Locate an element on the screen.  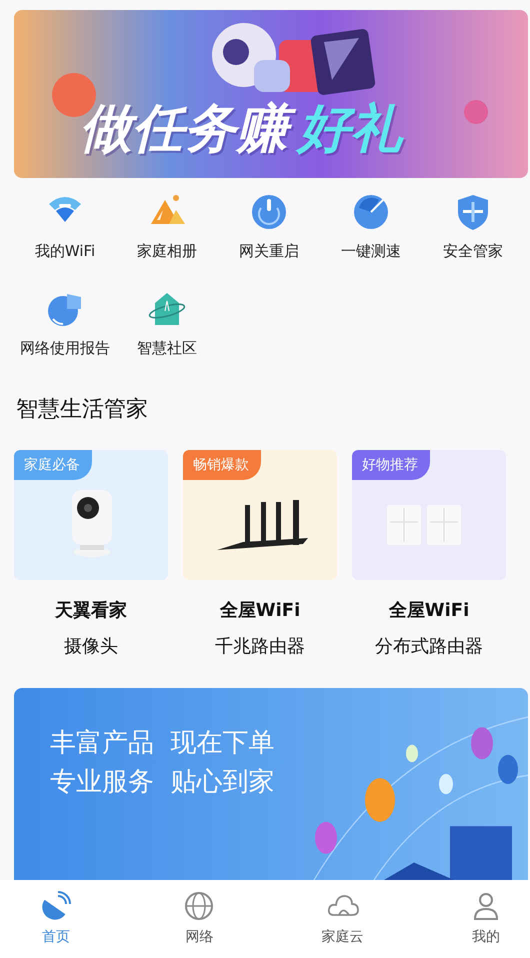
speedometer-icon is located at coordinates (371, 212).